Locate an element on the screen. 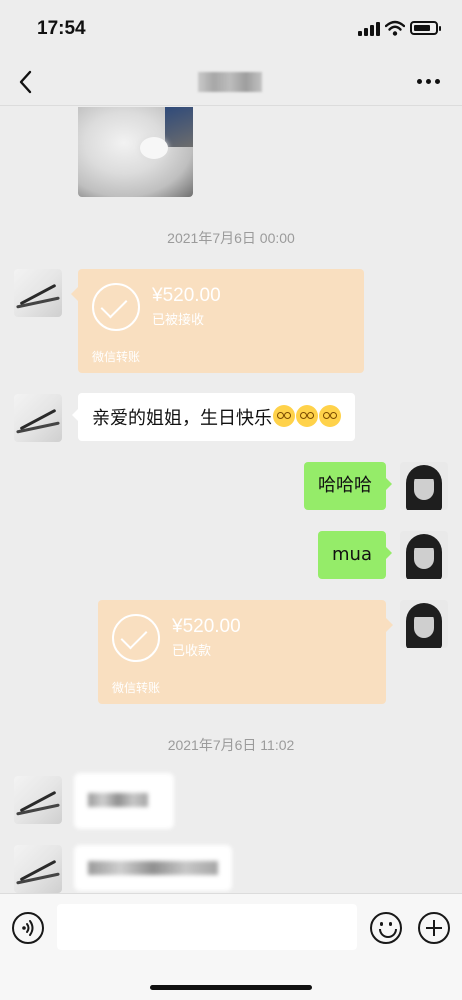 Image resolution: width=462 pixels, height=1000 pixels. status-bar: 17:54 is located at coordinates (231, 29).